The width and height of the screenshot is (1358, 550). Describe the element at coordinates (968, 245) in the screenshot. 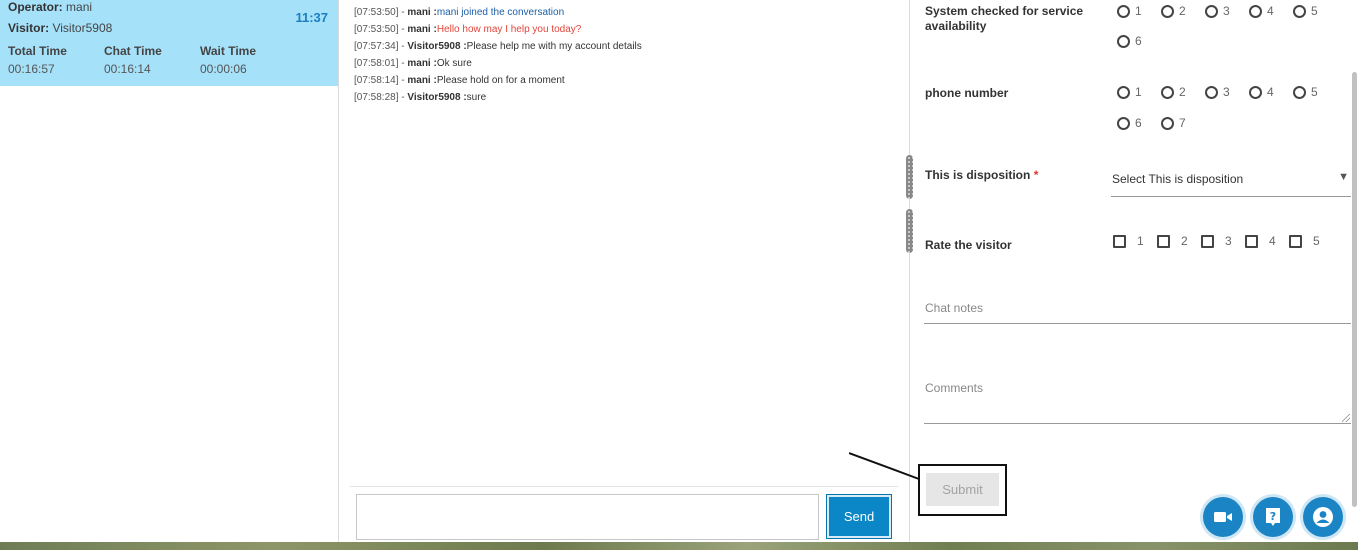

I see `q-rate-visitor-label: Rate the visitor` at that location.